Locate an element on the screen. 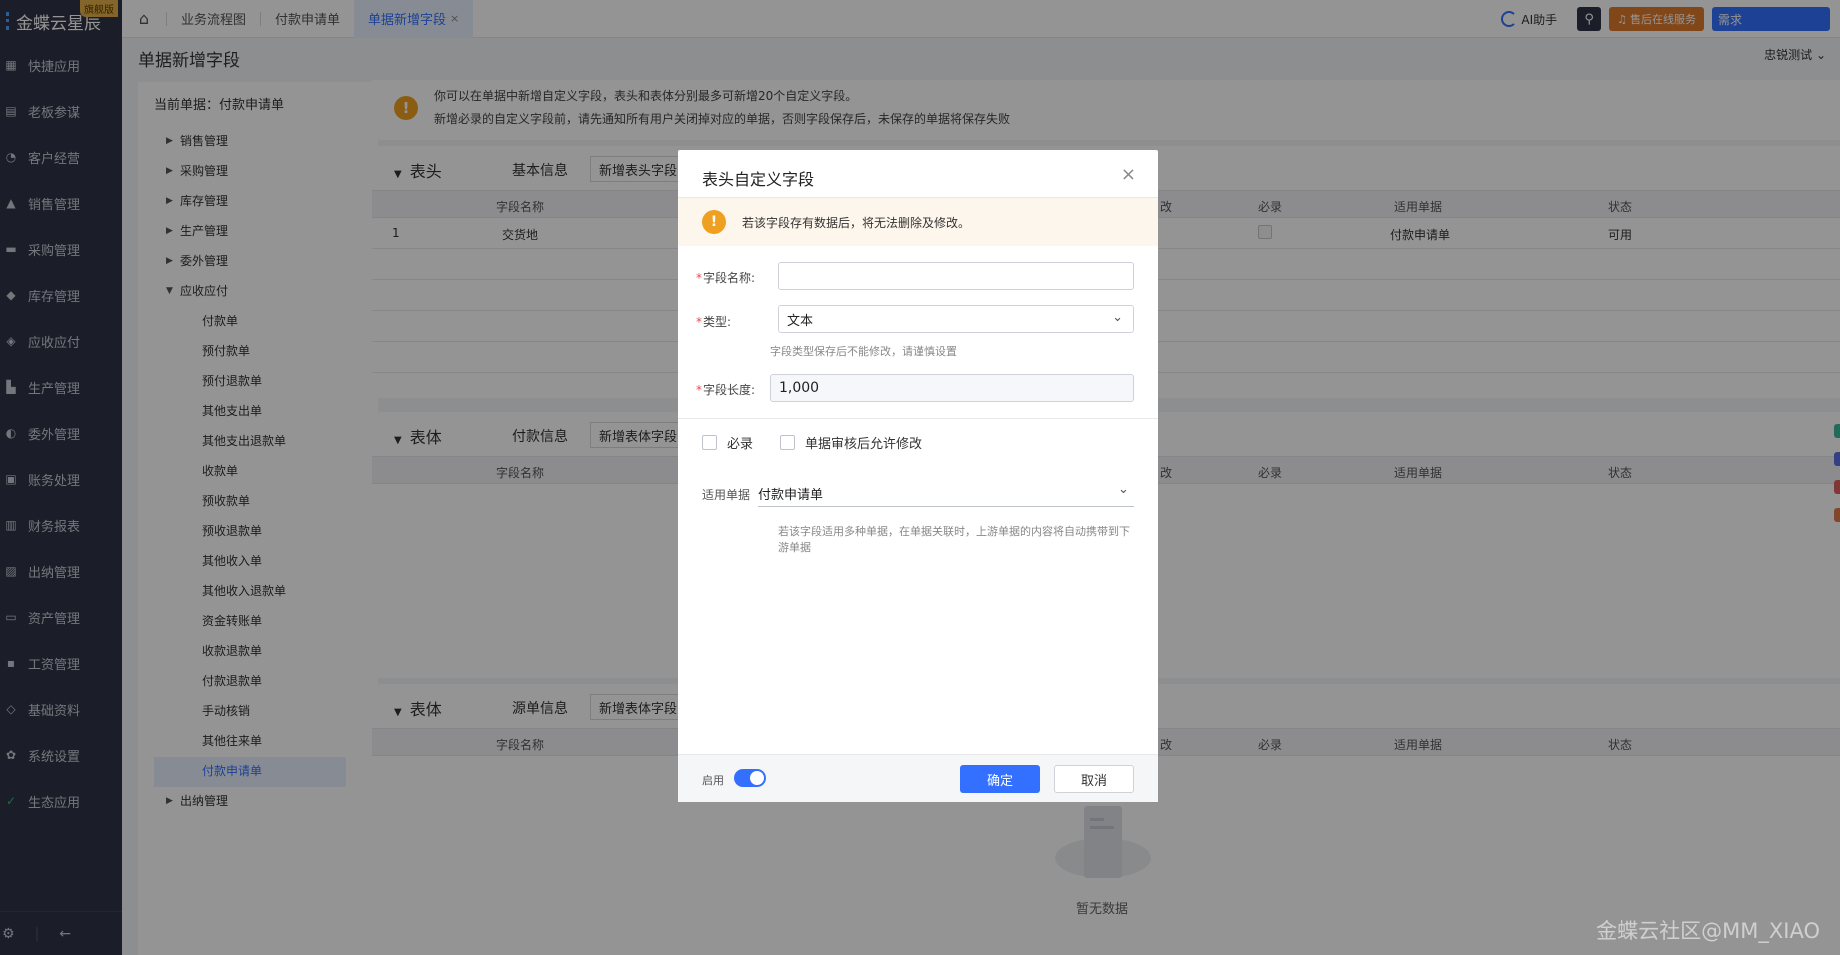  checkbox-label: 必录 is located at coordinates (740, 444).